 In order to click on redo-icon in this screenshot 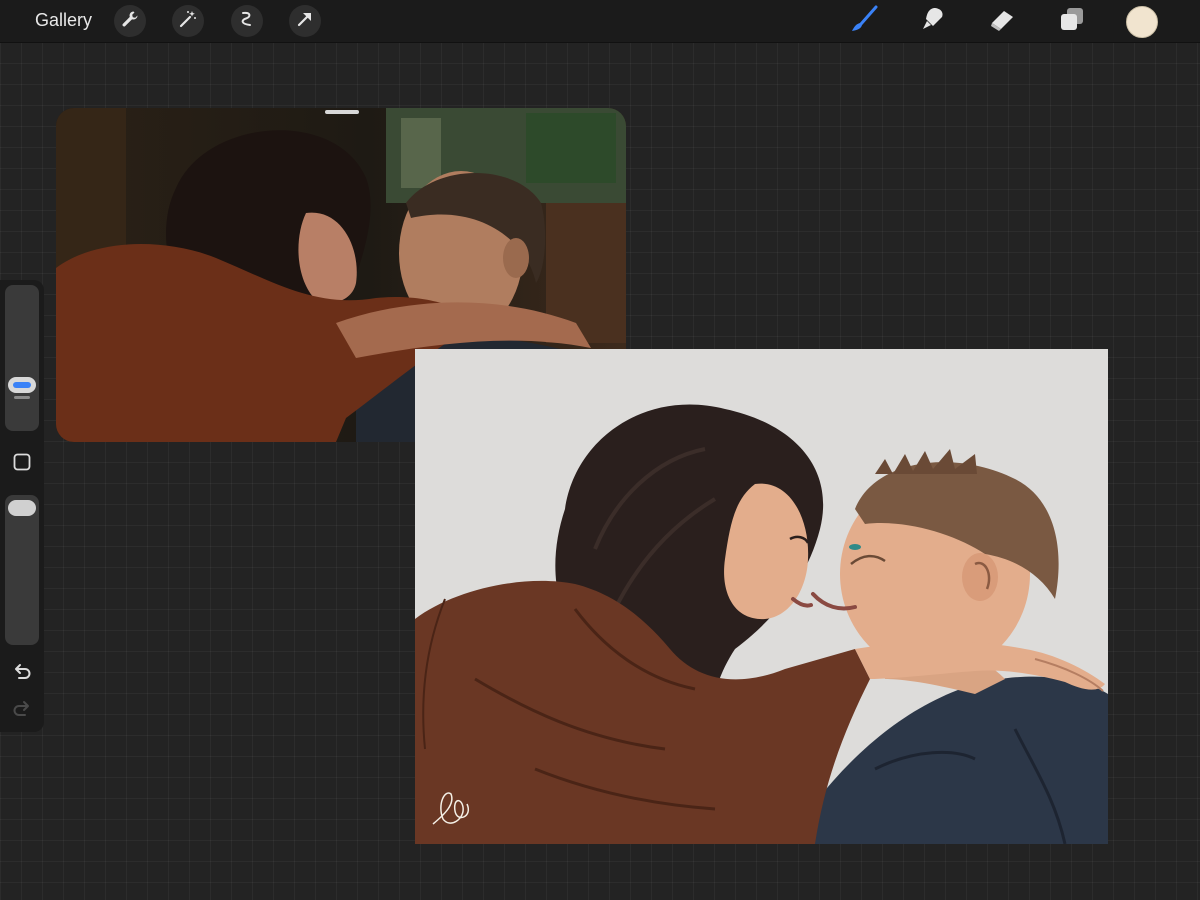, I will do `click(22, 711)`.